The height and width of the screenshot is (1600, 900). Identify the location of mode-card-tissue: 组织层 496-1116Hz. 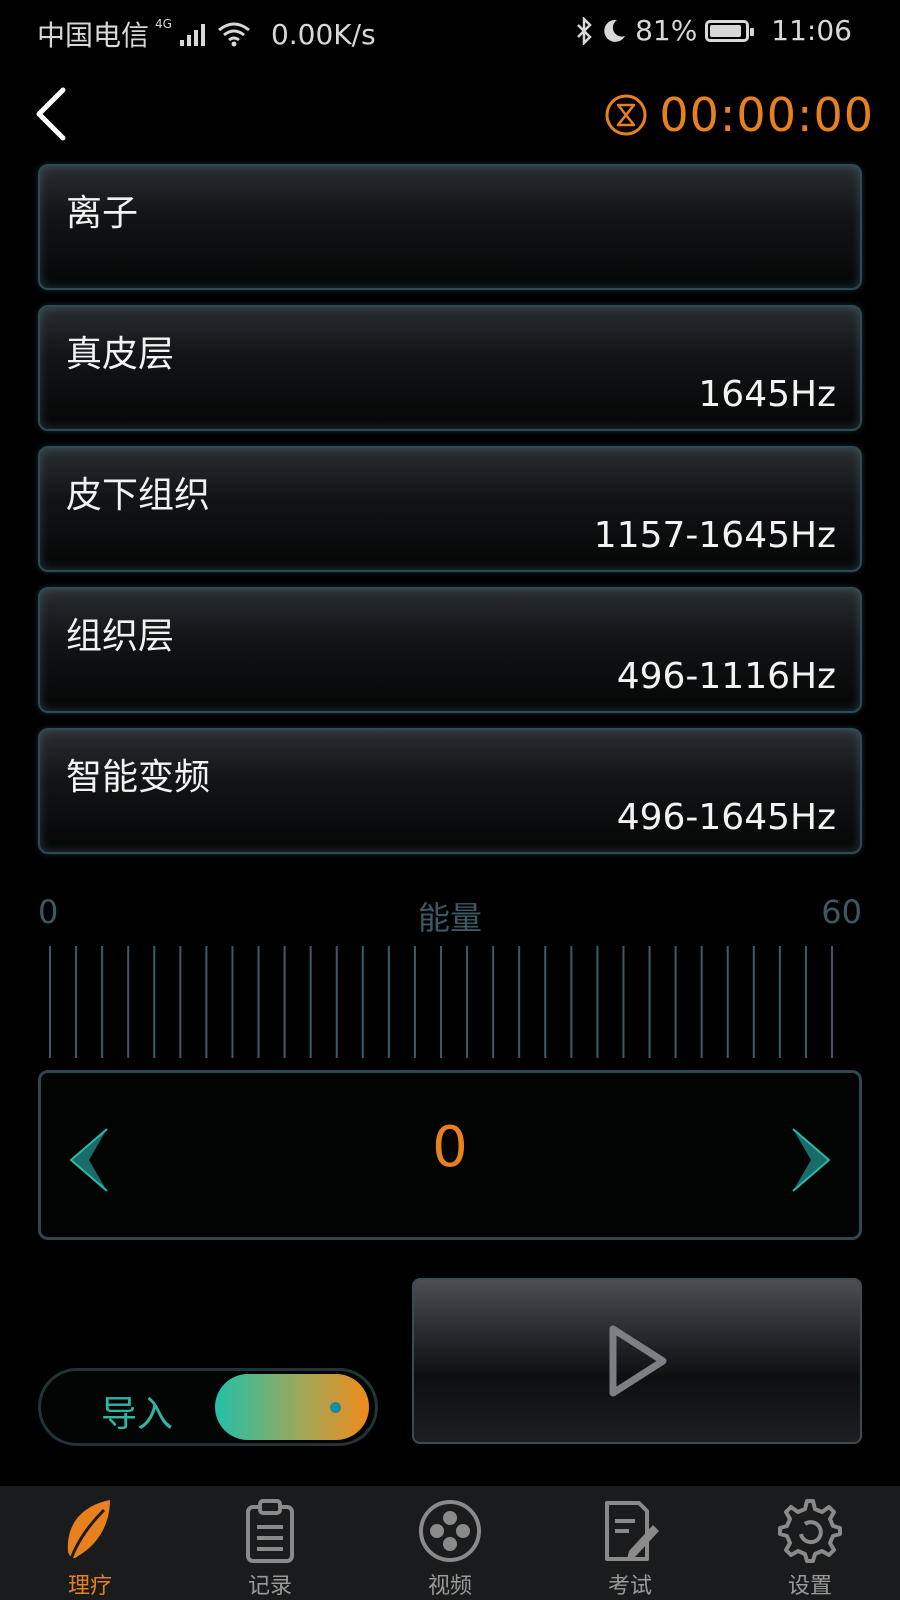
(450, 650).